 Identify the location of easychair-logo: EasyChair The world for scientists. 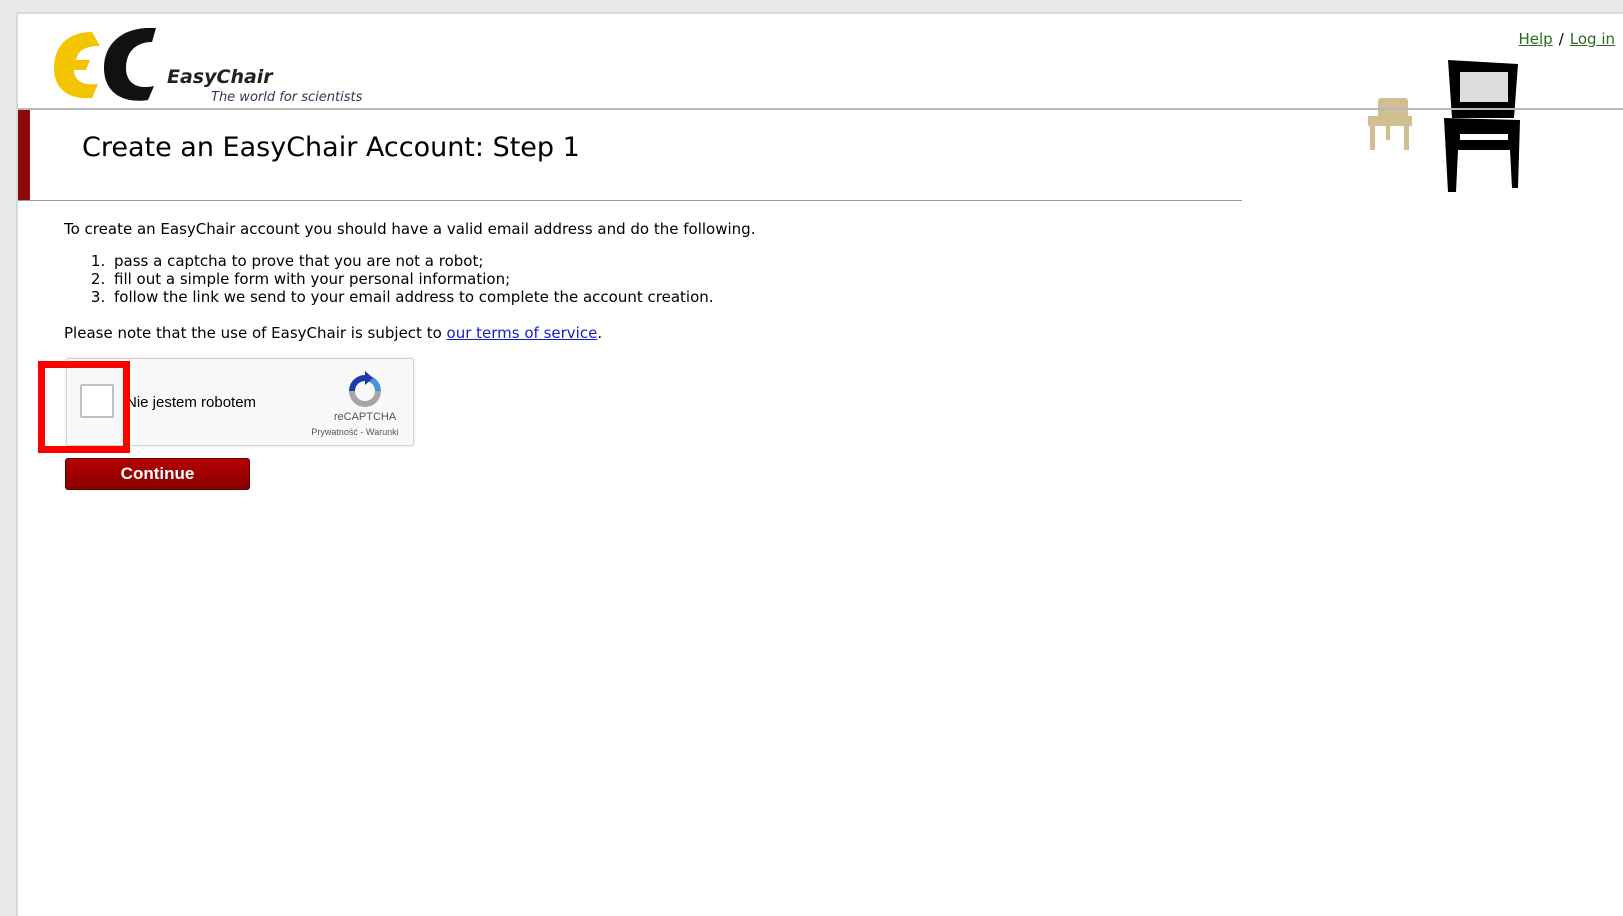
(217, 66).